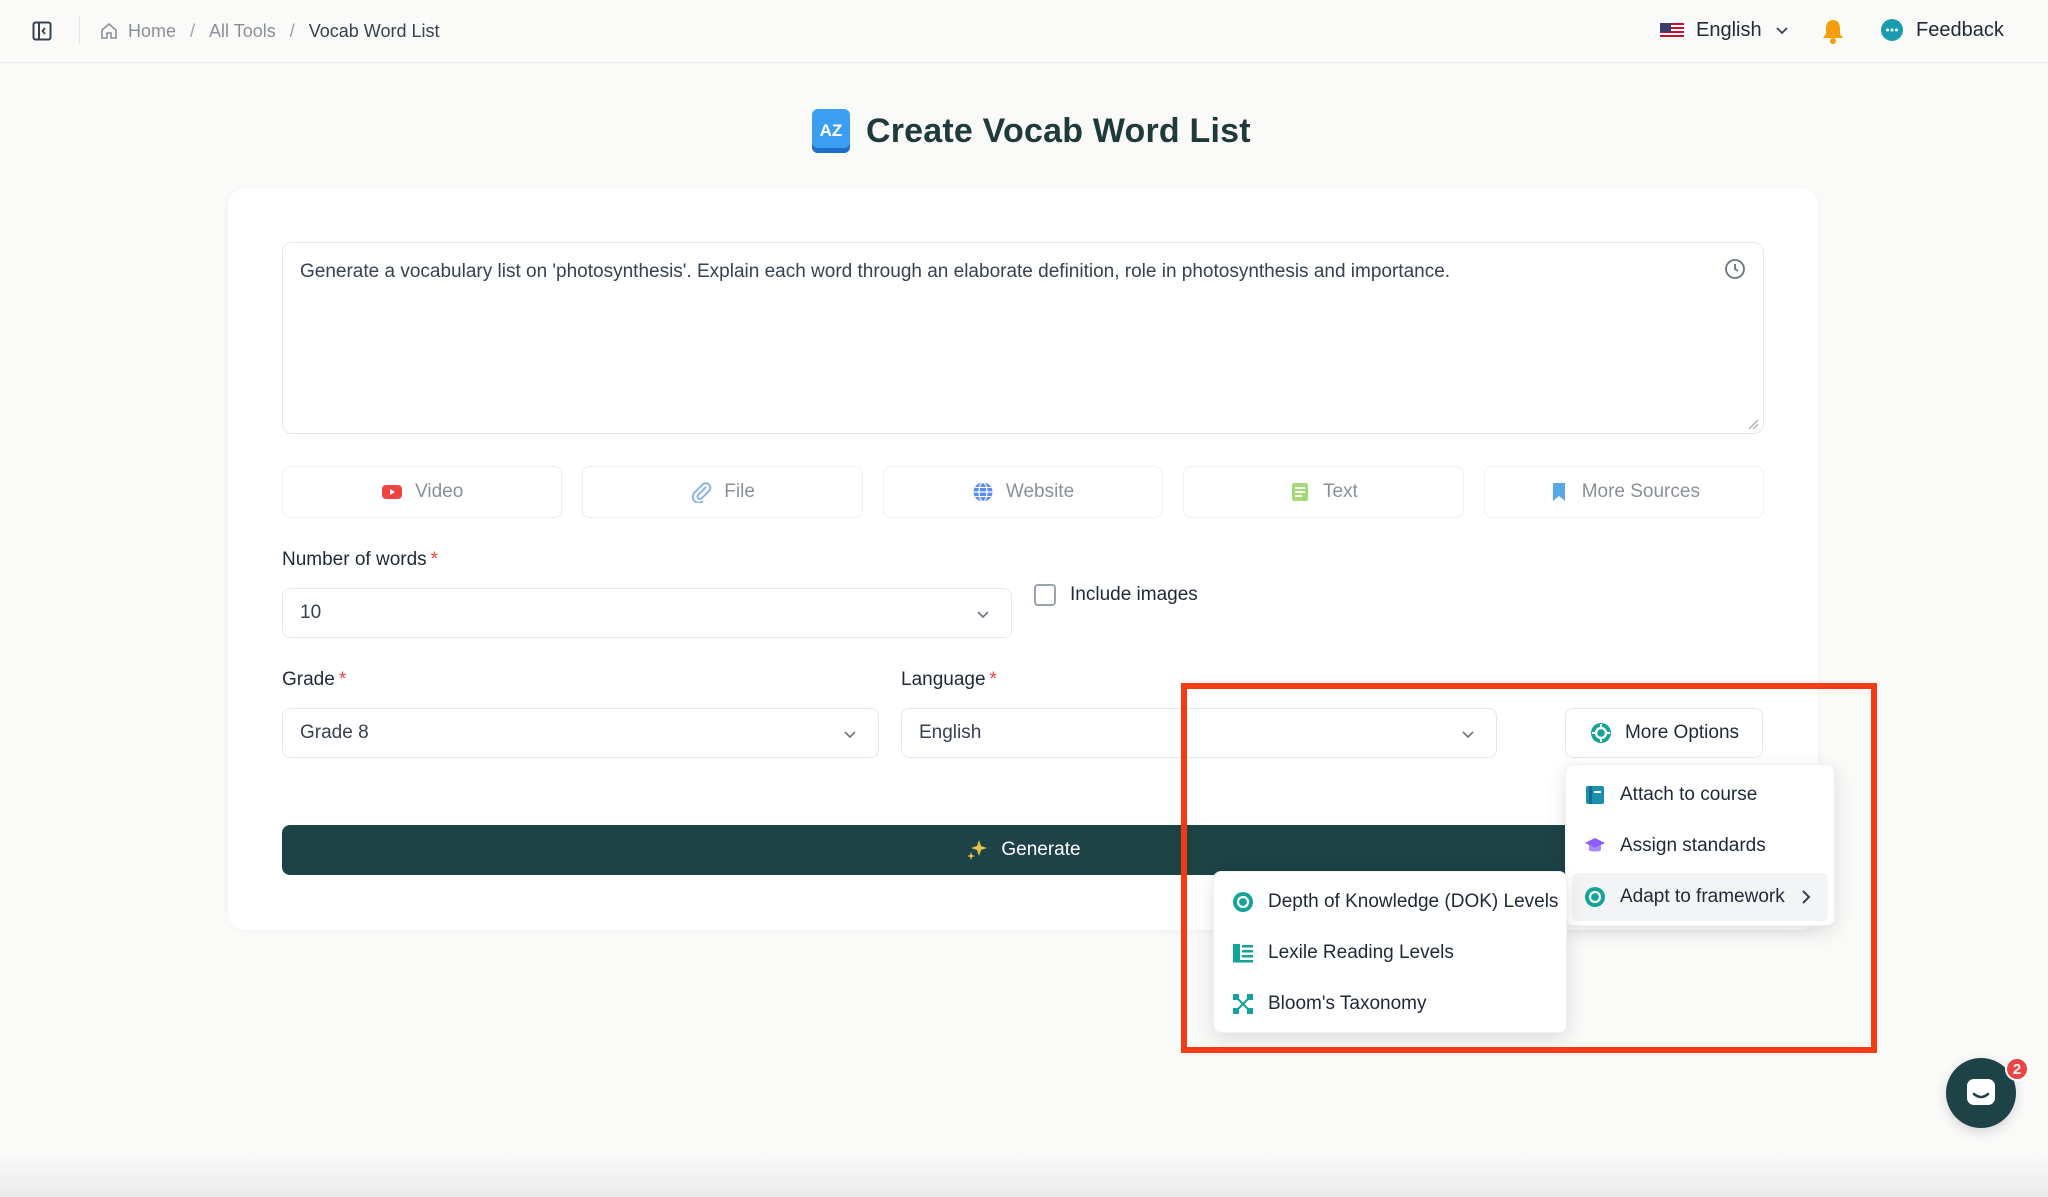 This screenshot has width=2048, height=1197. What do you see at coordinates (1243, 1004) in the screenshot?
I see `blooms-icon` at bounding box center [1243, 1004].